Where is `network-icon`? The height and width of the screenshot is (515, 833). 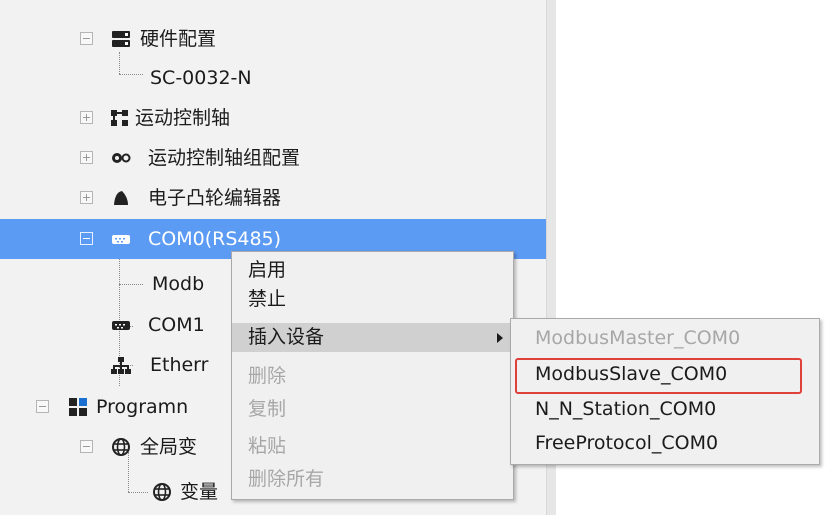
network-icon is located at coordinates (121, 365).